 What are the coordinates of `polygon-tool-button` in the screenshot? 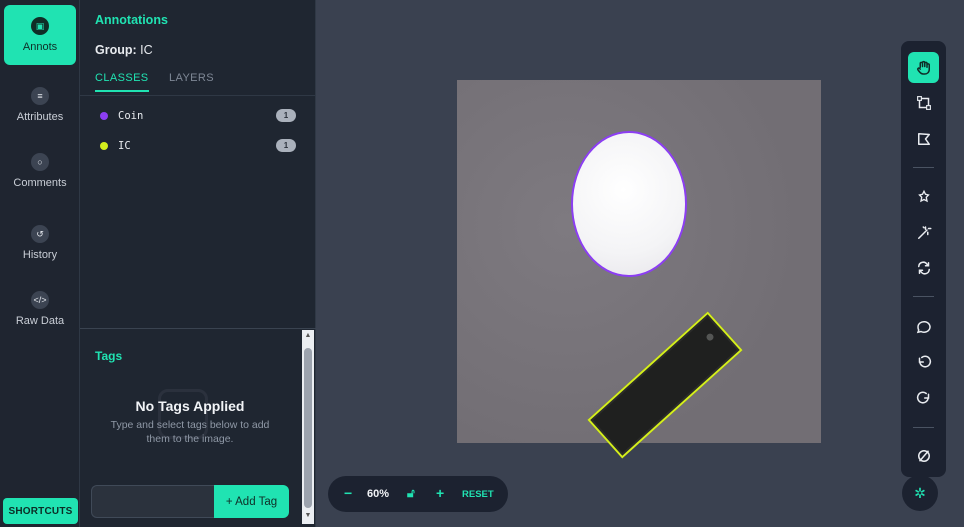 It's located at (923, 138).